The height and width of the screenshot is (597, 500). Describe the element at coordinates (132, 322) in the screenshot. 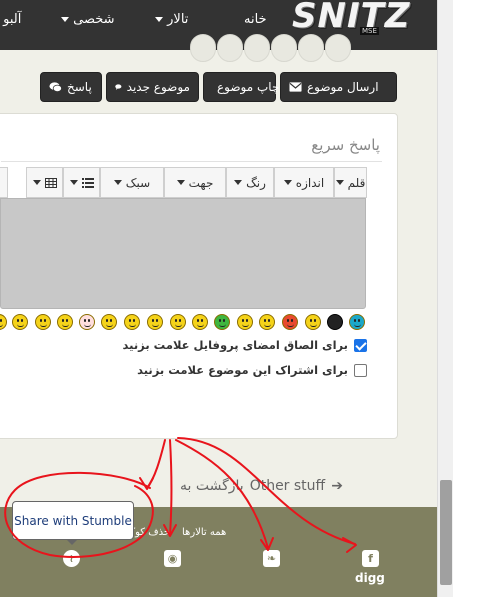

I see `smiley-kiss-icon` at that location.